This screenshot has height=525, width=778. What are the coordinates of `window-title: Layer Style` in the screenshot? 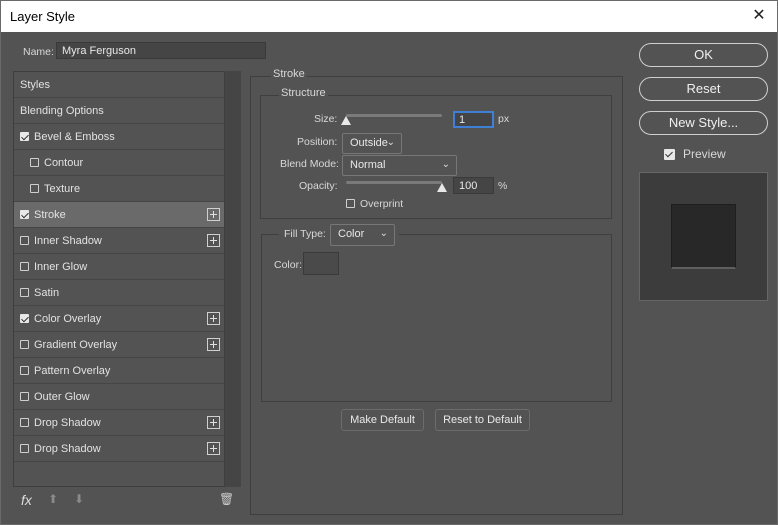 It's located at (43, 16).